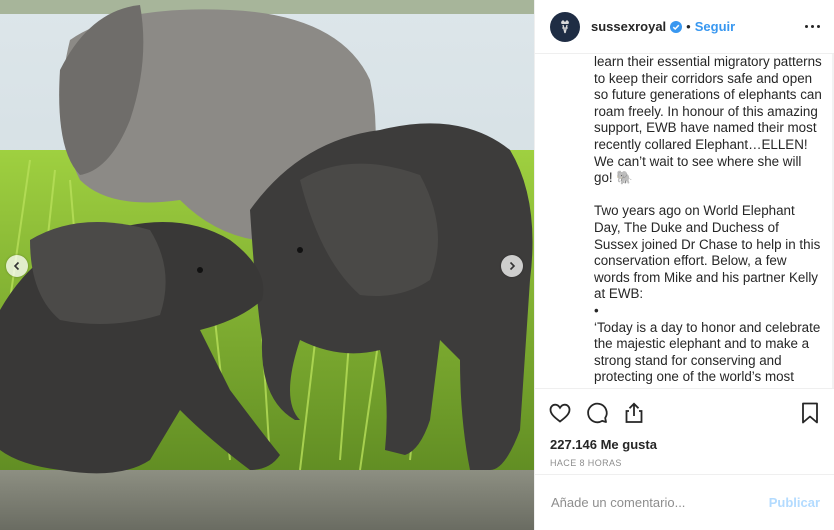 Image resolution: width=834 pixels, height=530 pixels. What do you see at coordinates (684, 464) in the screenshot?
I see `post-timestamp: HACE 8 HORAS` at bounding box center [684, 464].